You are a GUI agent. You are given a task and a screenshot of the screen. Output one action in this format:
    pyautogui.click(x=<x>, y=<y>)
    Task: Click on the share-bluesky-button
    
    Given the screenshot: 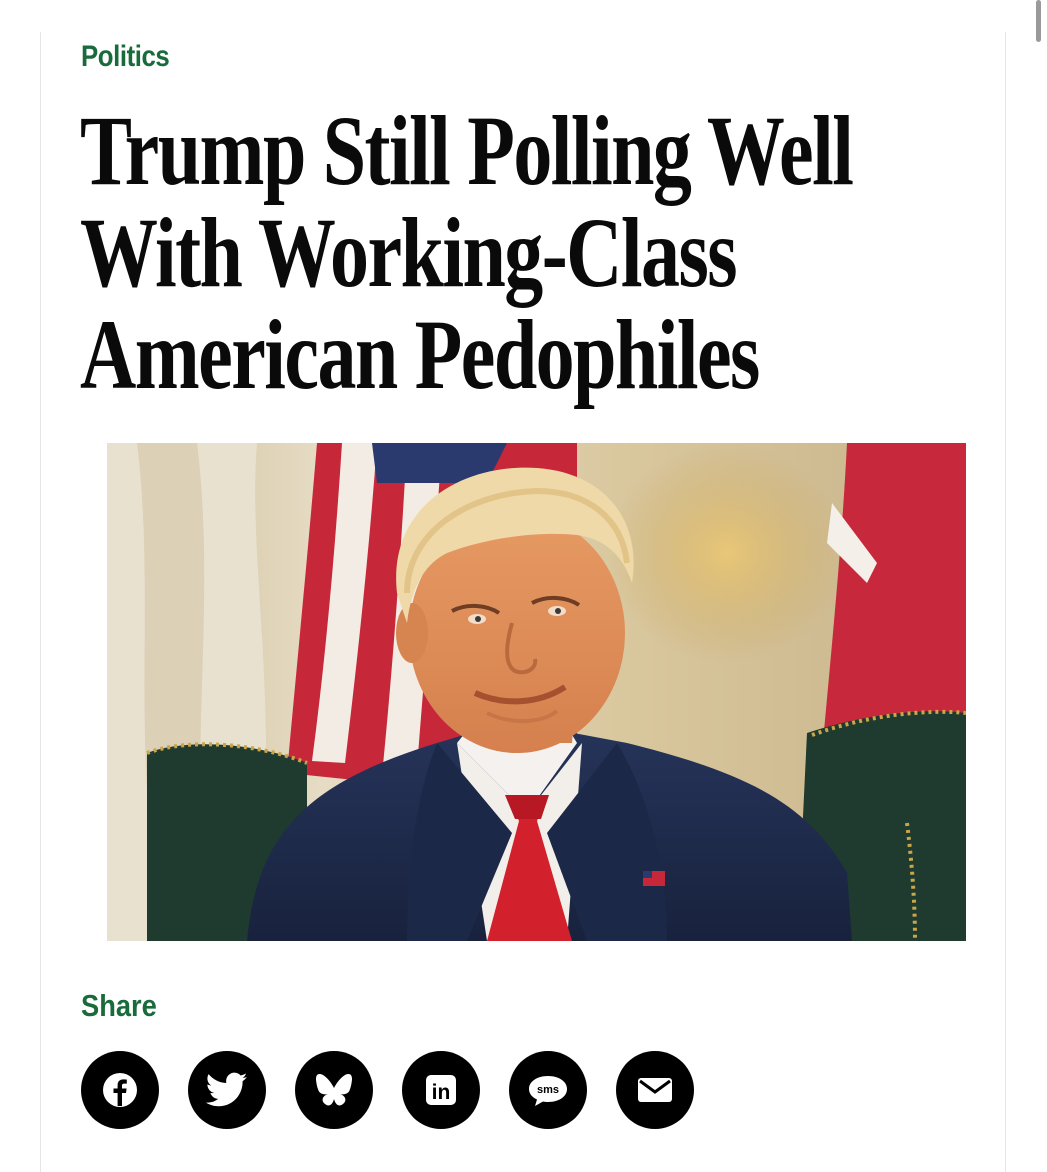 What is the action you would take?
    pyautogui.click(x=334, y=1090)
    